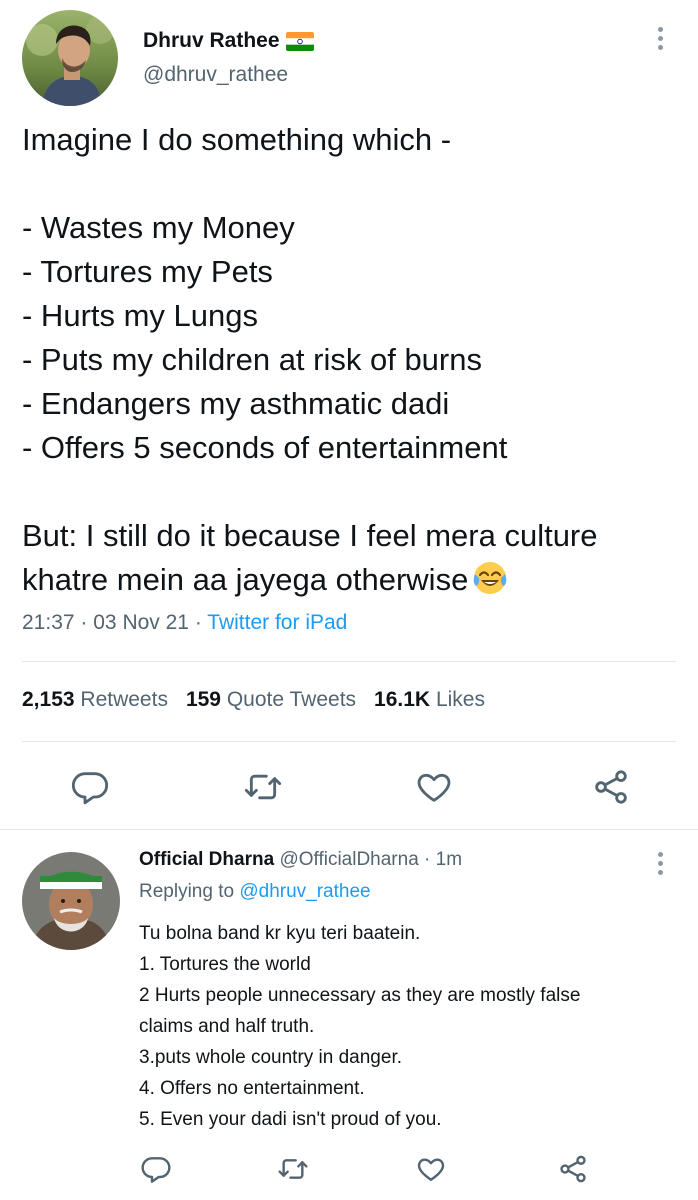 This screenshot has width=698, height=1200. I want to click on likes-stat: 16.1K Likes, so click(429, 699).